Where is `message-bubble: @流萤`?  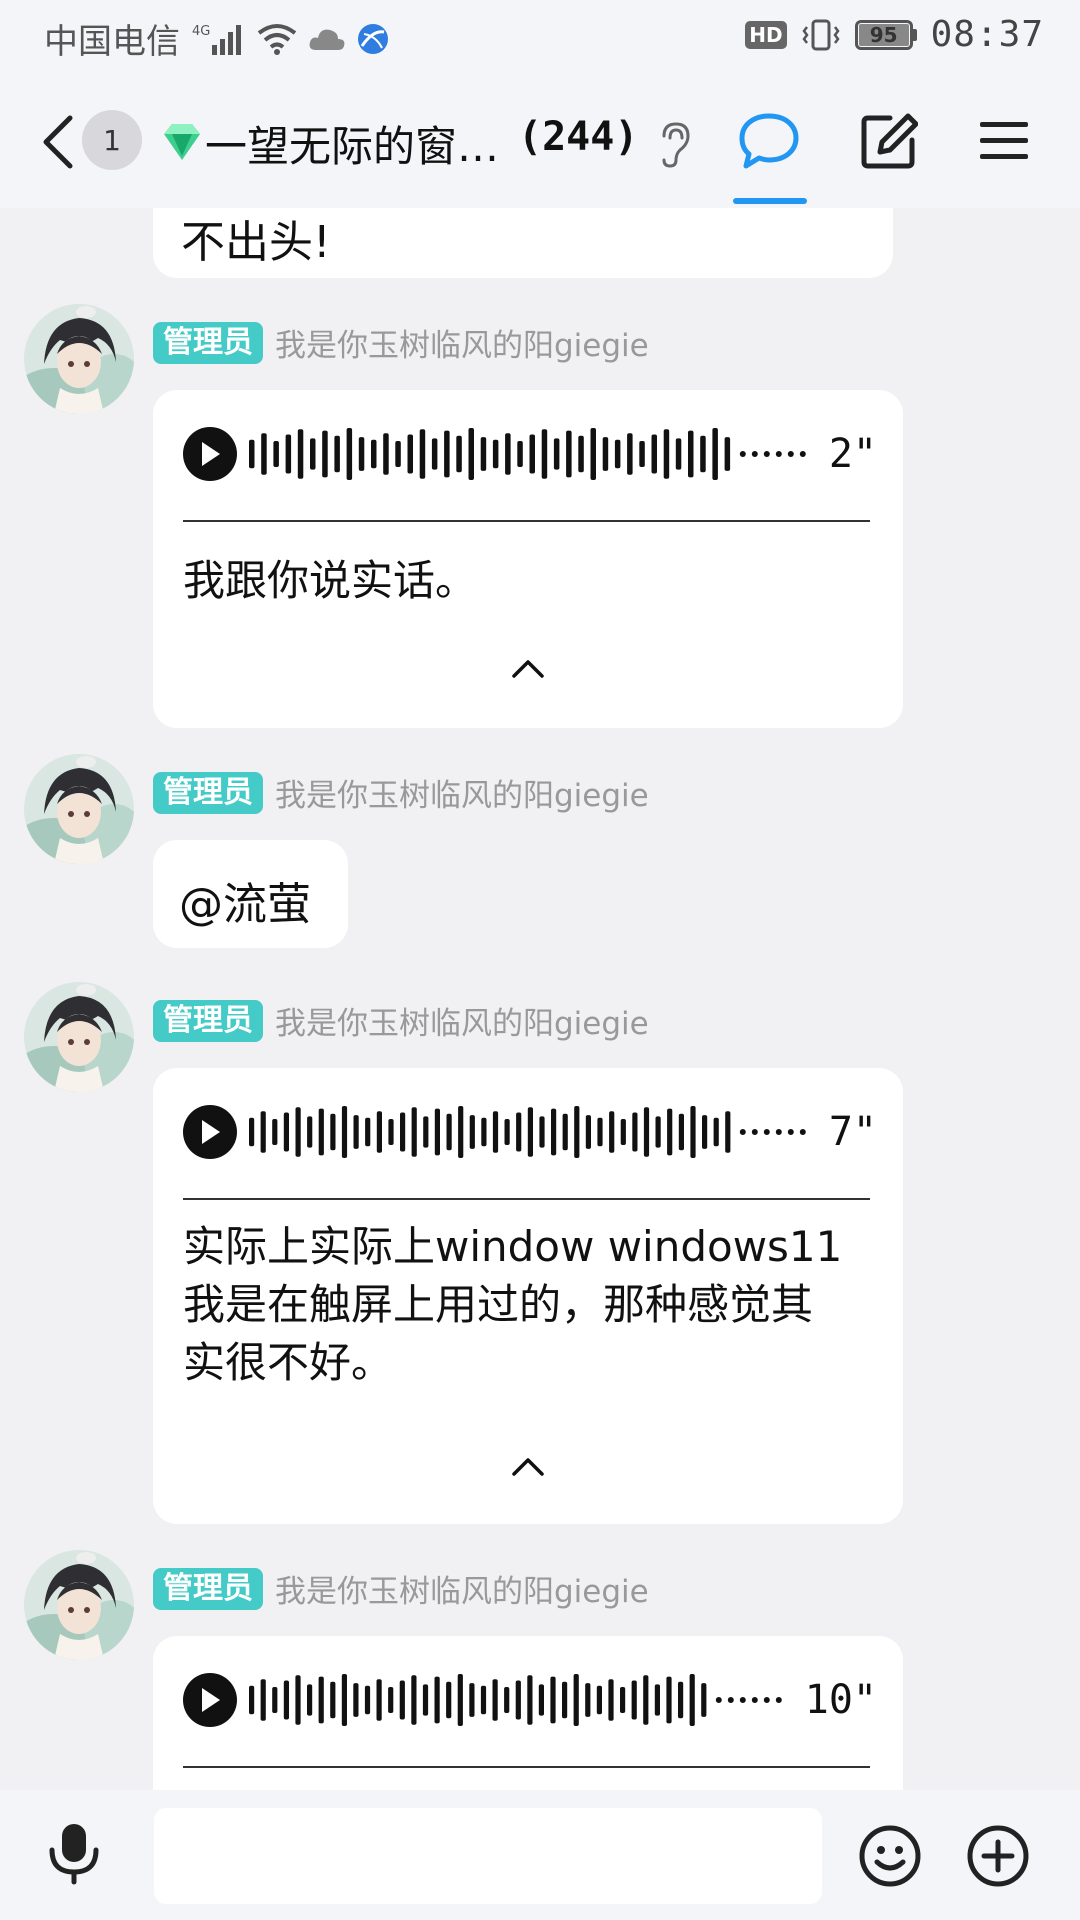 message-bubble: @流萤 is located at coordinates (250, 894).